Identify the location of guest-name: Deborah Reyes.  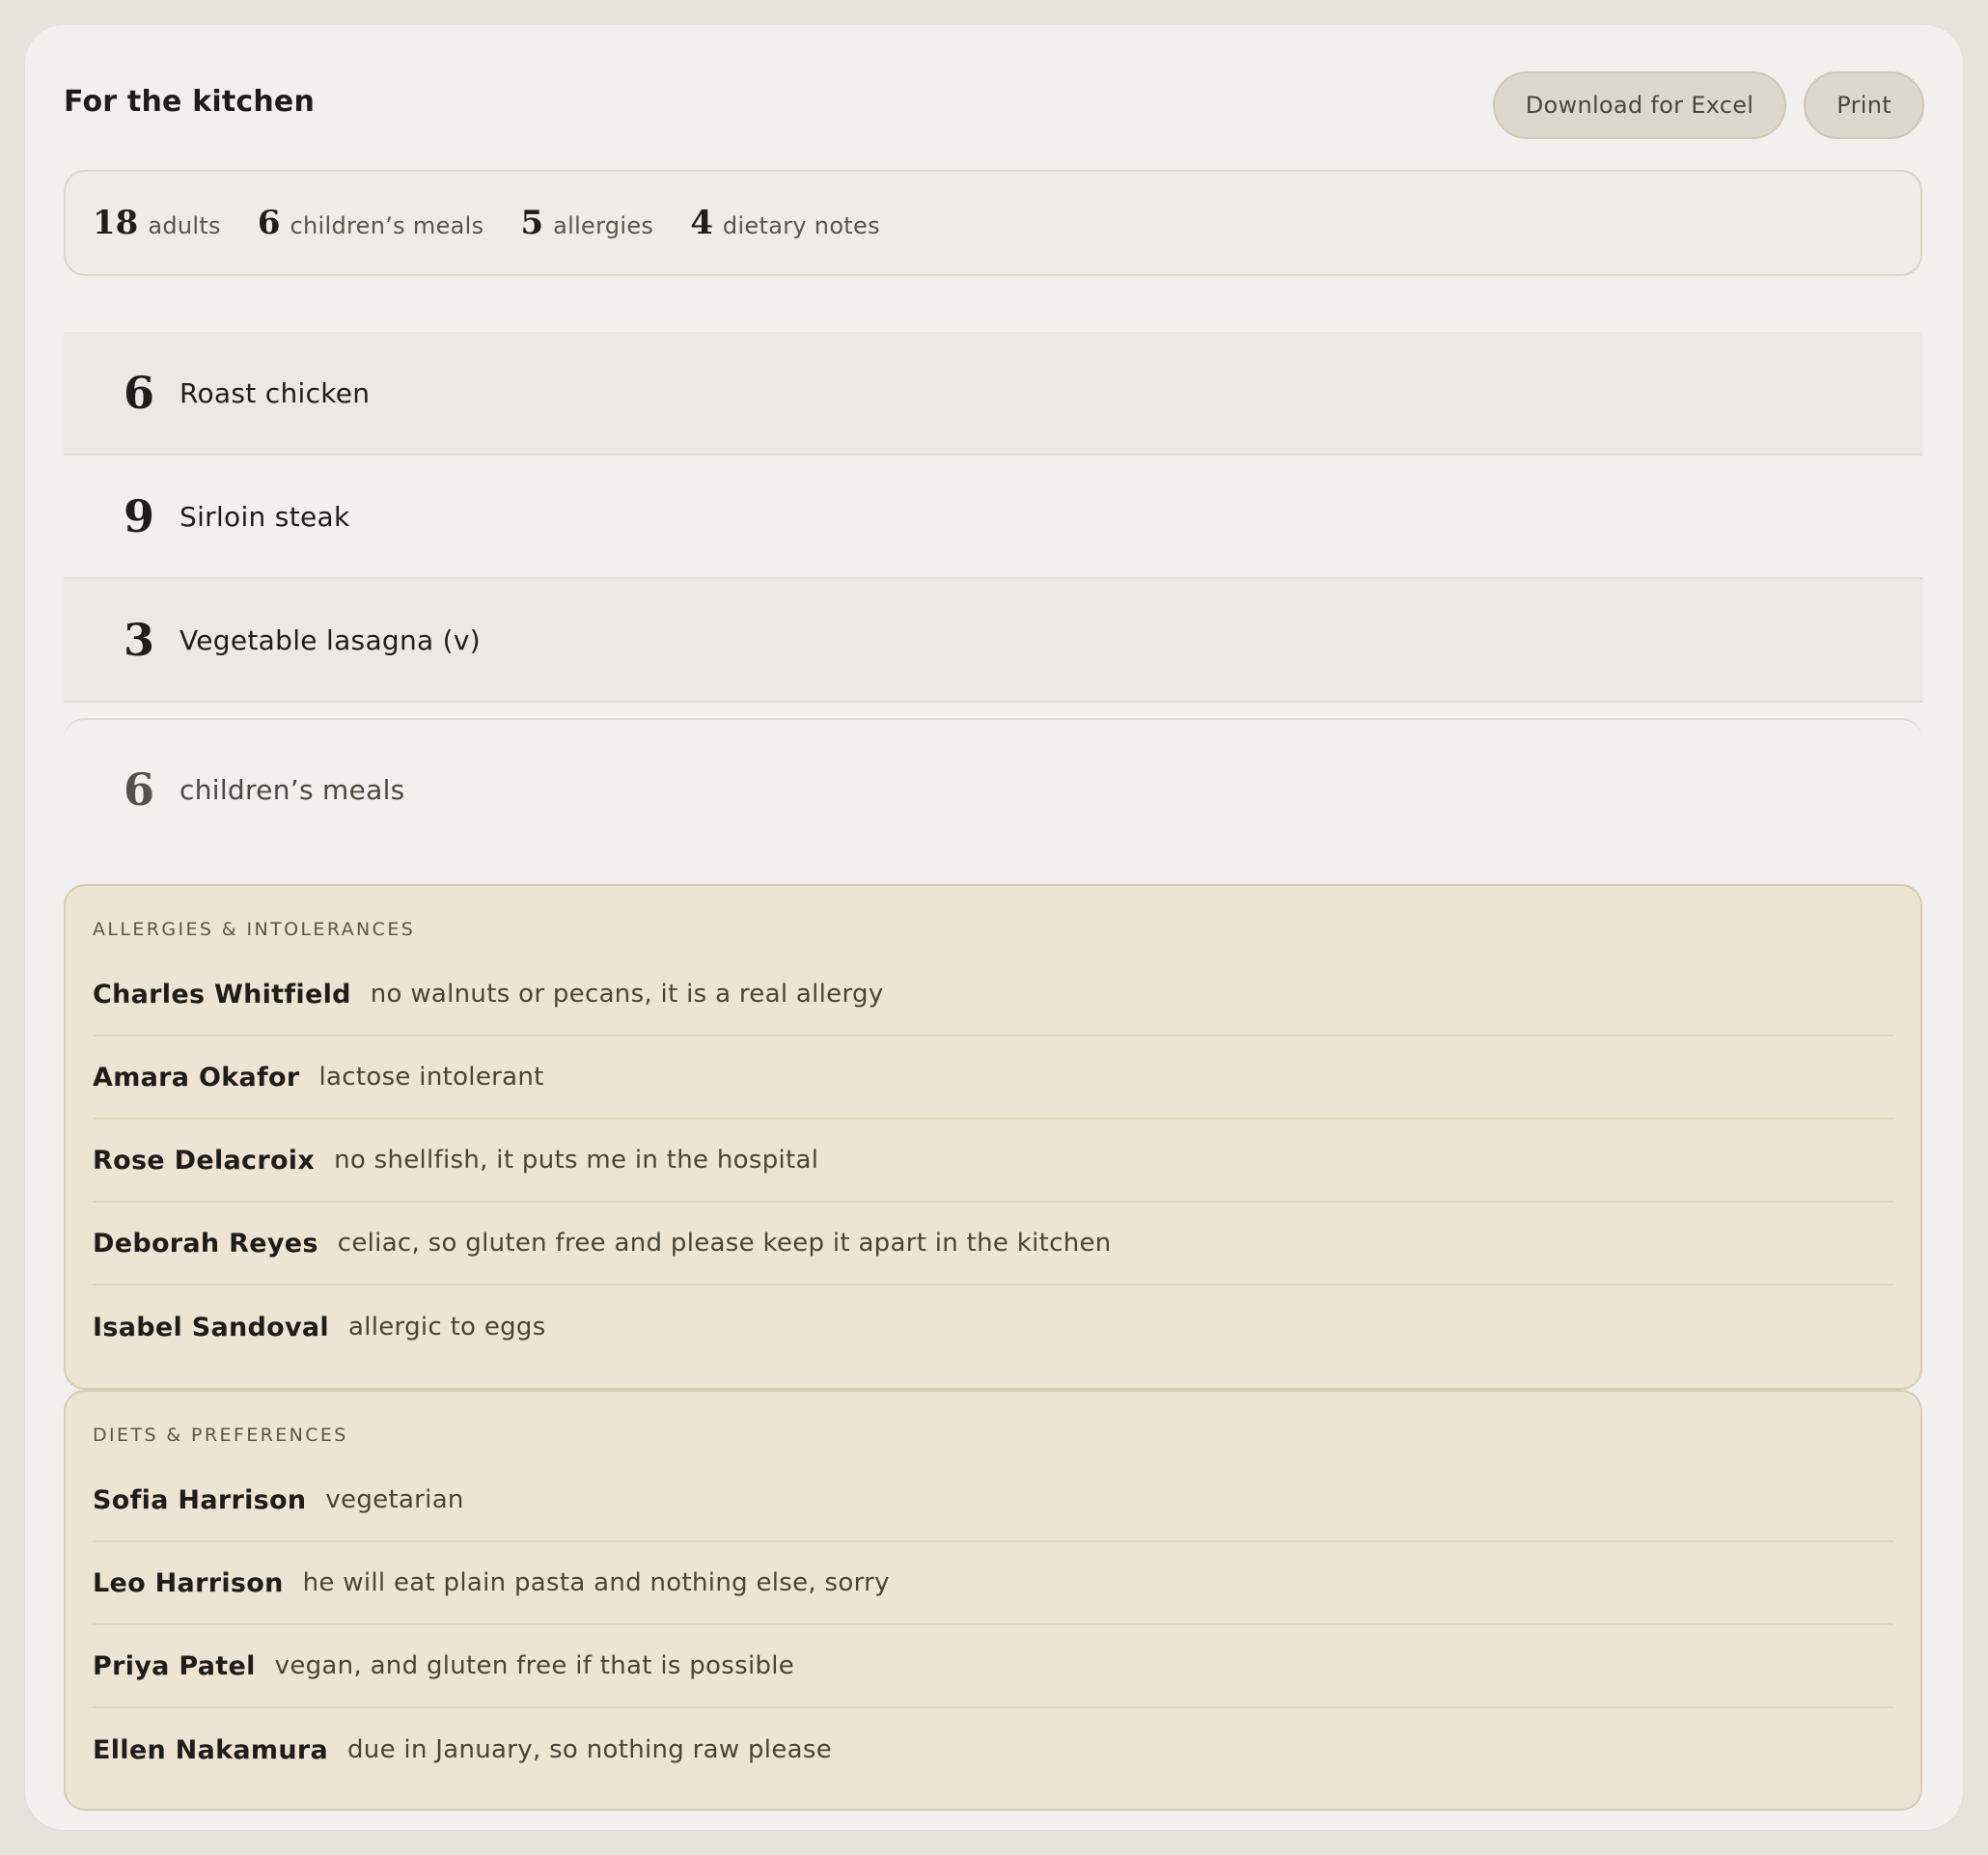
(205, 1243).